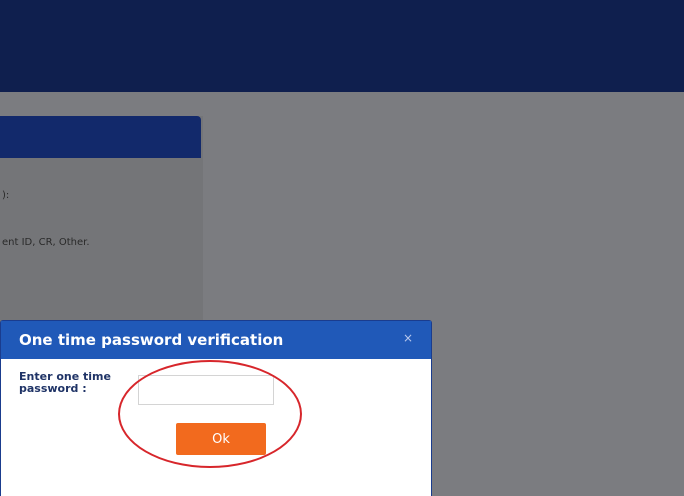 Image resolution: width=684 pixels, height=496 pixels. Describe the element at coordinates (100, 137) in the screenshot. I see `background-panel-header` at that location.